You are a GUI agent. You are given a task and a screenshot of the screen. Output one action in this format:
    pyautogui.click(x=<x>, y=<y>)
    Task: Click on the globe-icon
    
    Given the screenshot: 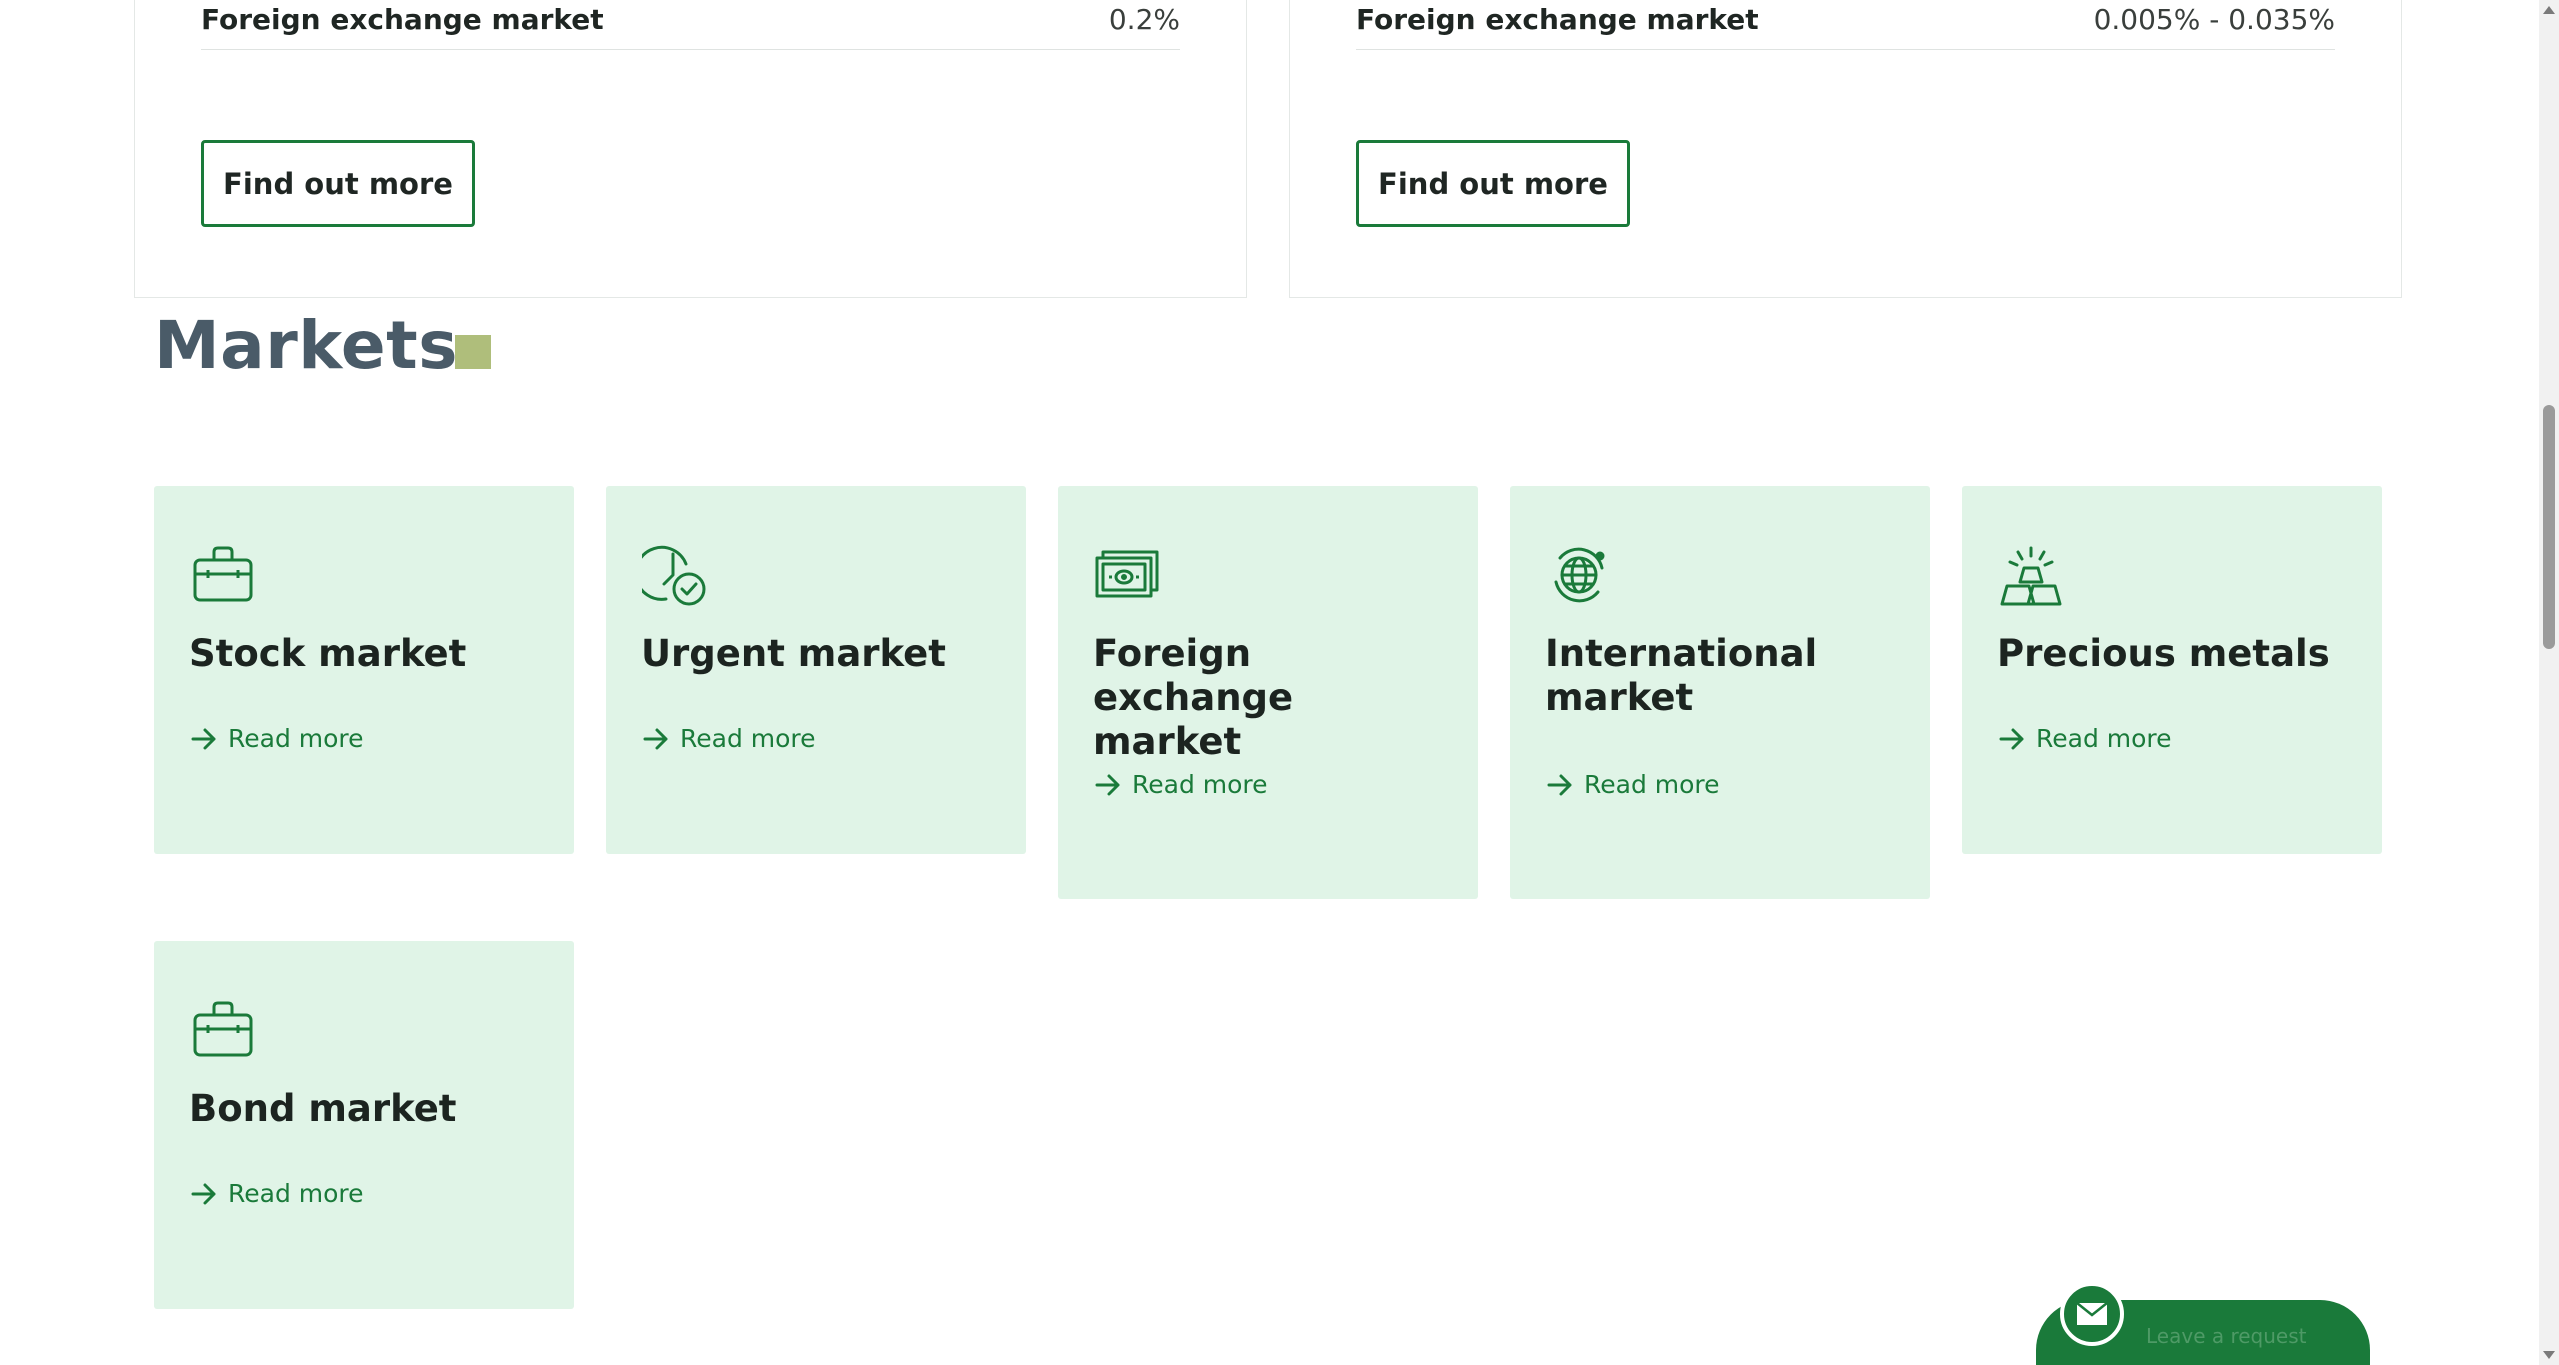 What is the action you would take?
    pyautogui.click(x=1579, y=575)
    